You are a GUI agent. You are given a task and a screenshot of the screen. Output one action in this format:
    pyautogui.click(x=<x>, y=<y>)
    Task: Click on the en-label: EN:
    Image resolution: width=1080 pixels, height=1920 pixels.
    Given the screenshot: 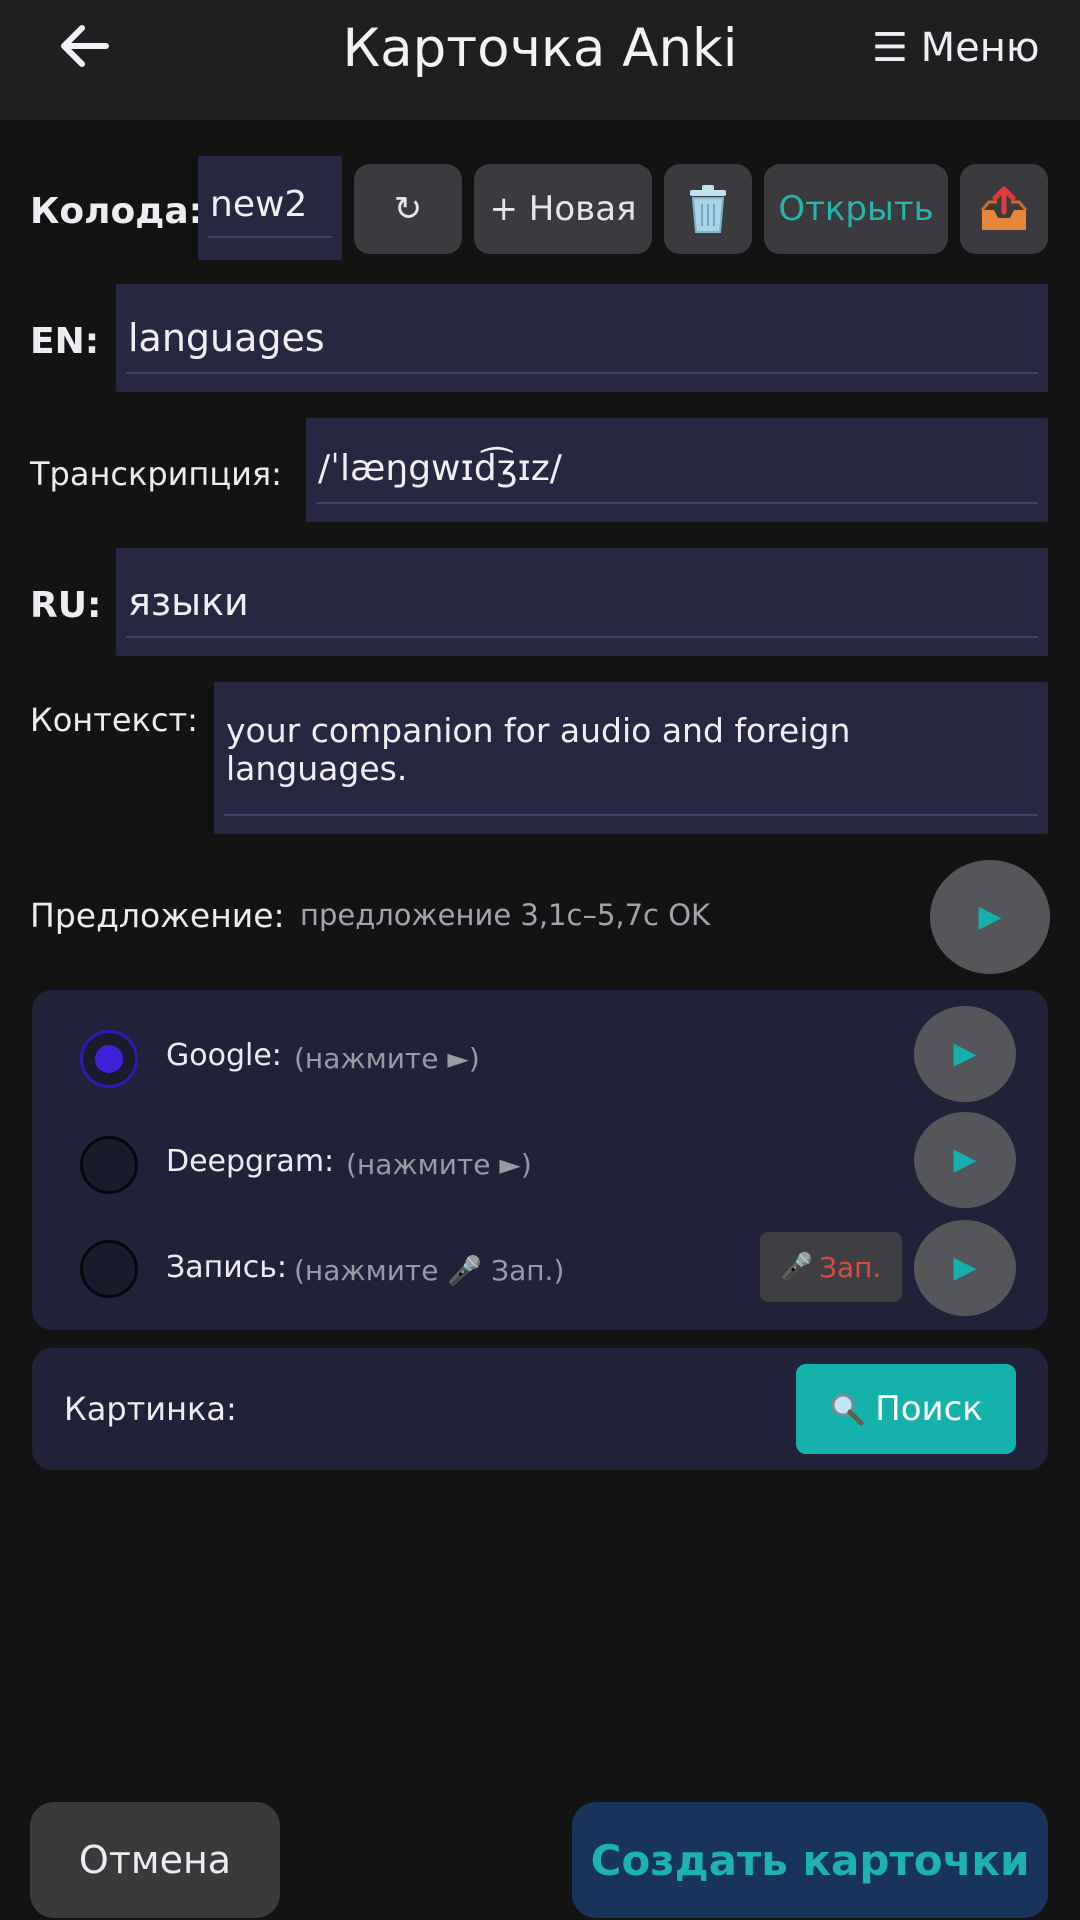 What is the action you would take?
    pyautogui.click(x=65, y=341)
    